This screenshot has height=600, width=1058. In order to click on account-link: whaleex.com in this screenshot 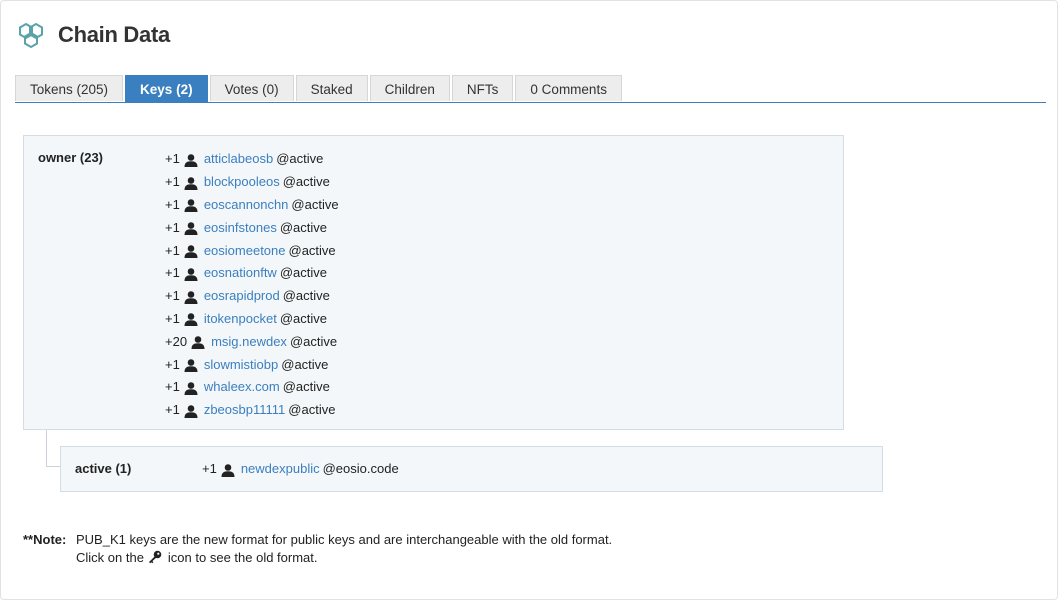, I will do `click(242, 387)`.